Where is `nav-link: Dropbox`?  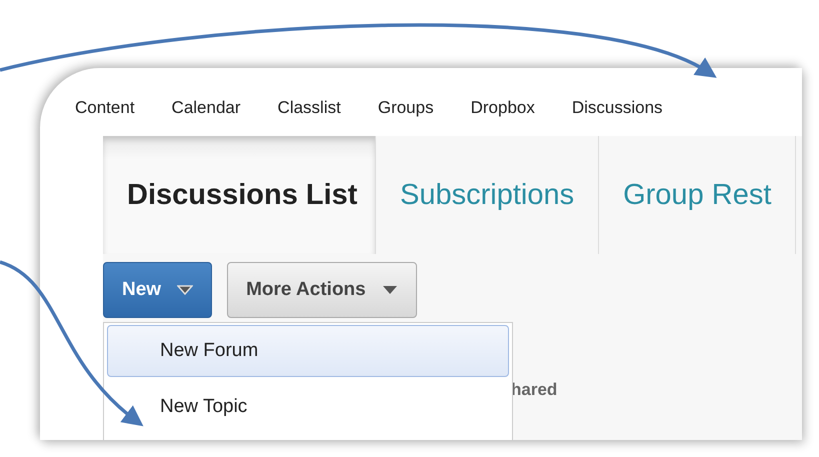 nav-link: Dropbox is located at coordinates (502, 108).